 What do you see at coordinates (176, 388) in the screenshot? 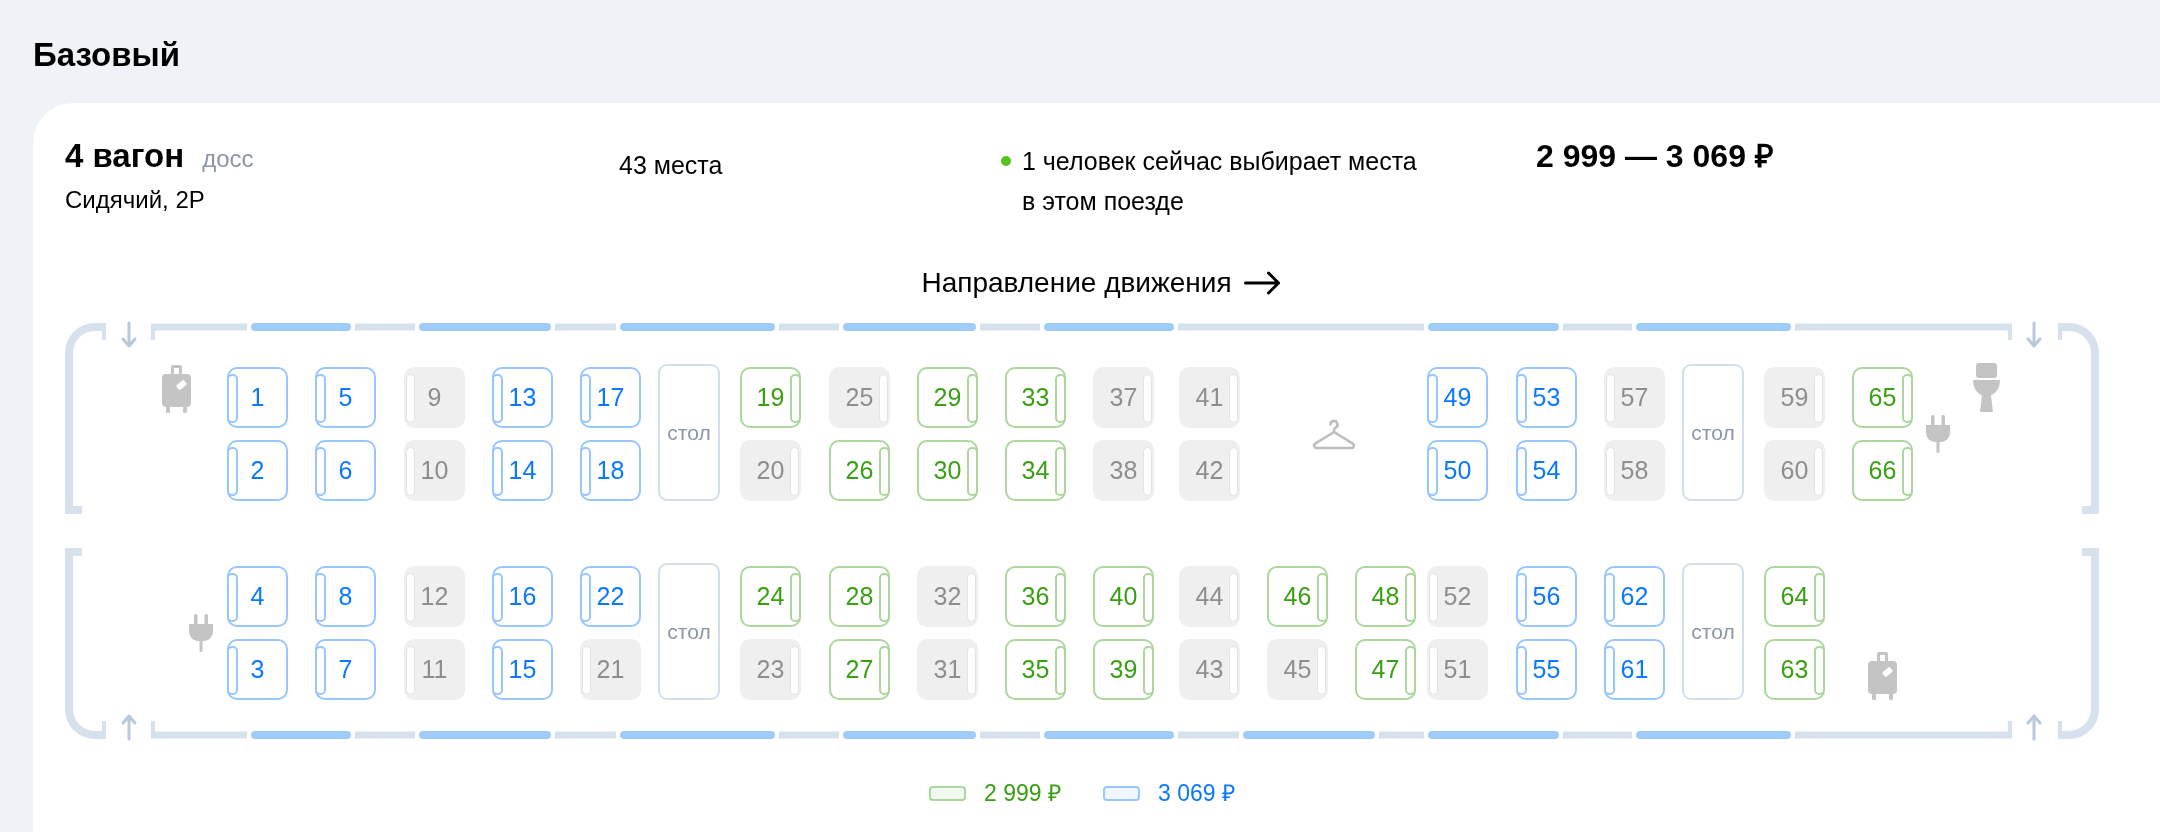
I see `suitcase-icon` at bounding box center [176, 388].